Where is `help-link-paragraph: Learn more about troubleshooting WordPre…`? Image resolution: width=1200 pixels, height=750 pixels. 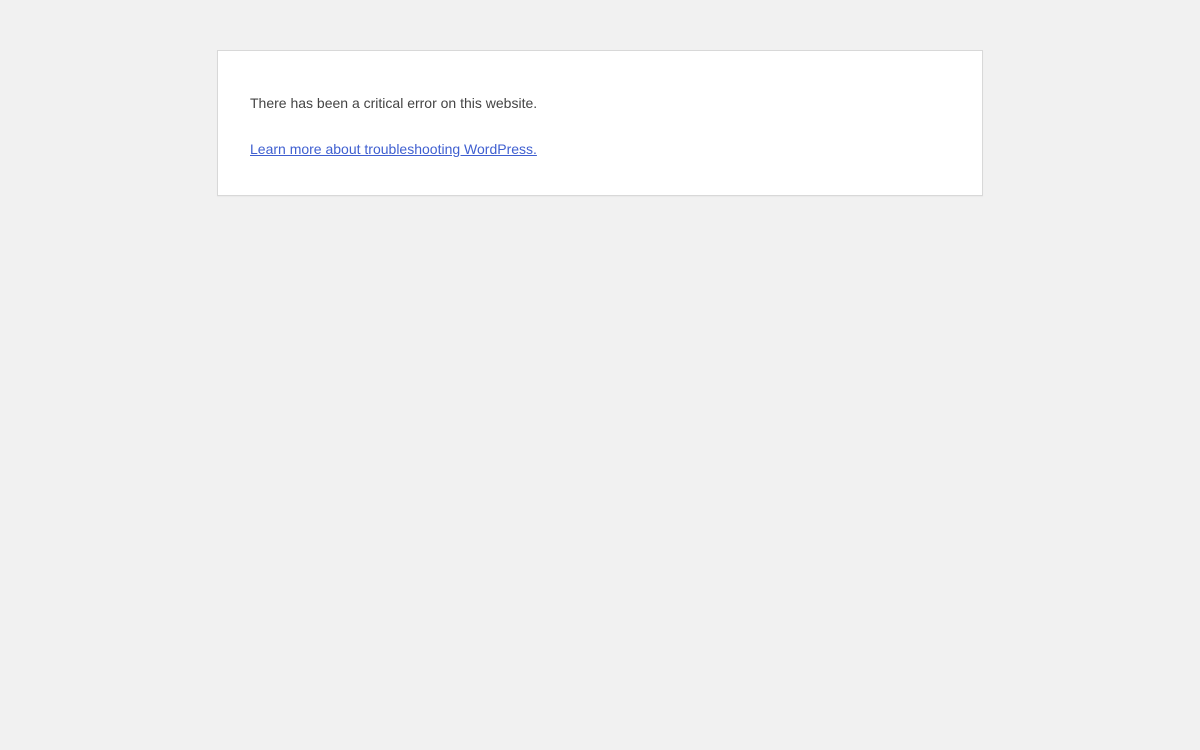
help-link-paragraph: Learn more about troubleshooting WordPre… is located at coordinates (393, 149).